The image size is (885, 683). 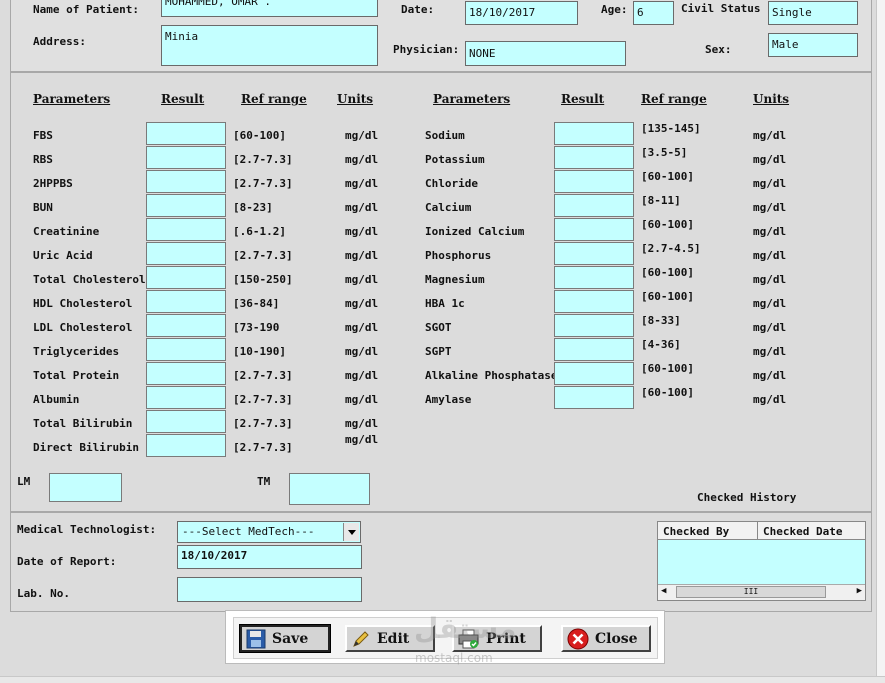 I want to click on watermark-arabic: مستقل, so click(x=465, y=628).